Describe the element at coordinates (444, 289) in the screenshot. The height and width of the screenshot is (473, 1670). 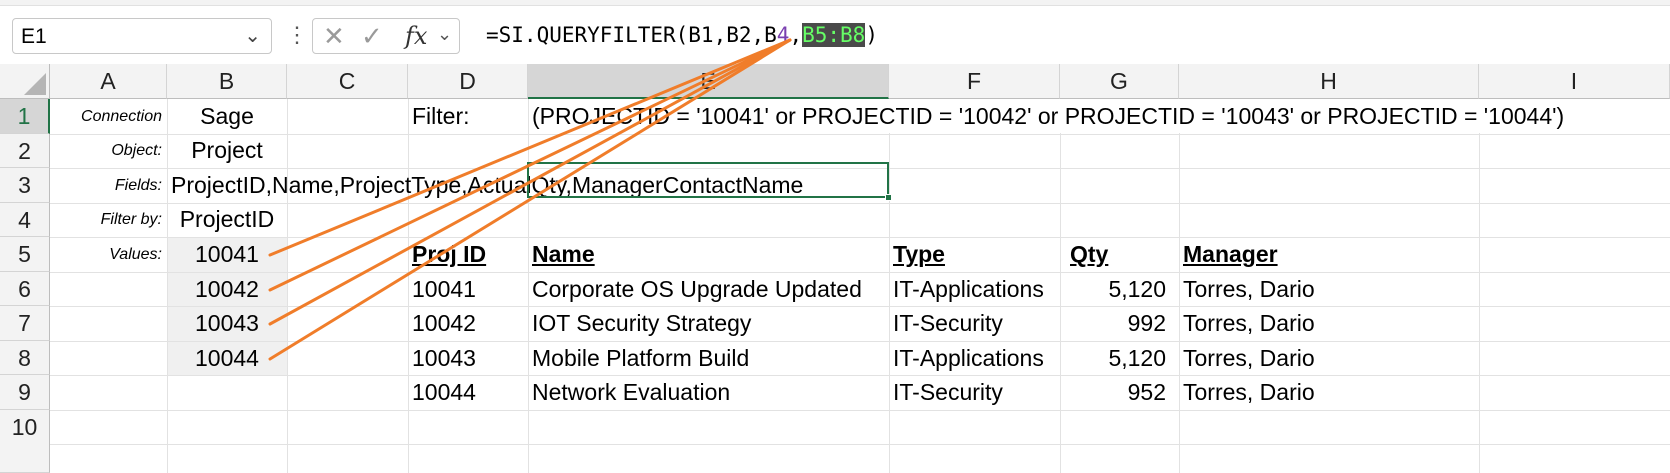
I see `table-cell-proj-id: 10041` at that location.